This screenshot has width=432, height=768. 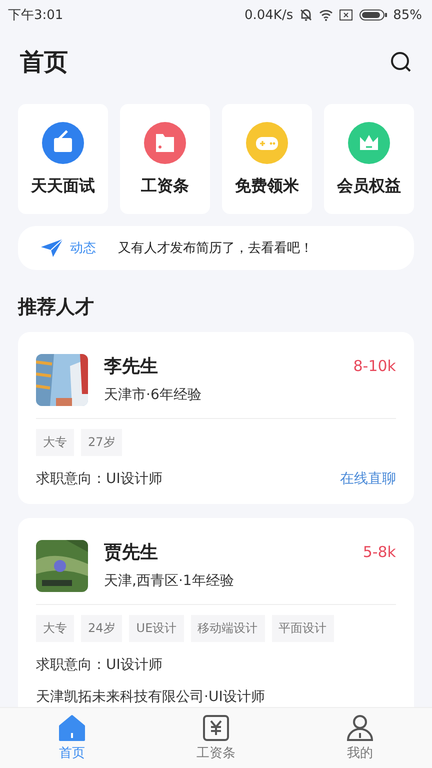 What do you see at coordinates (72, 728) in the screenshot?
I see `house-icon` at bounding box center [72, 728].